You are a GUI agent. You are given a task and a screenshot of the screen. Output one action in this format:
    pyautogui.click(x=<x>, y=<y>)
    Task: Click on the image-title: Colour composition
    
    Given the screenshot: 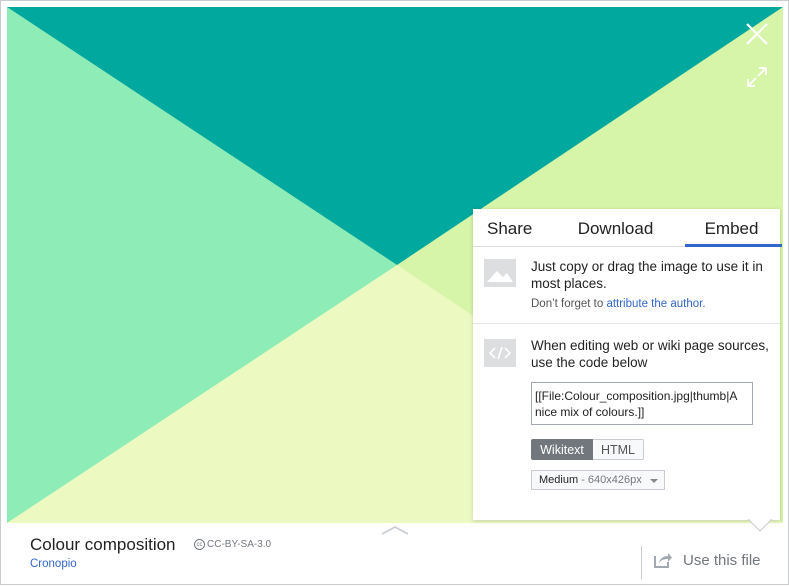 What is the action you would take?
    pyautogui.click(x=103, y=544)
    